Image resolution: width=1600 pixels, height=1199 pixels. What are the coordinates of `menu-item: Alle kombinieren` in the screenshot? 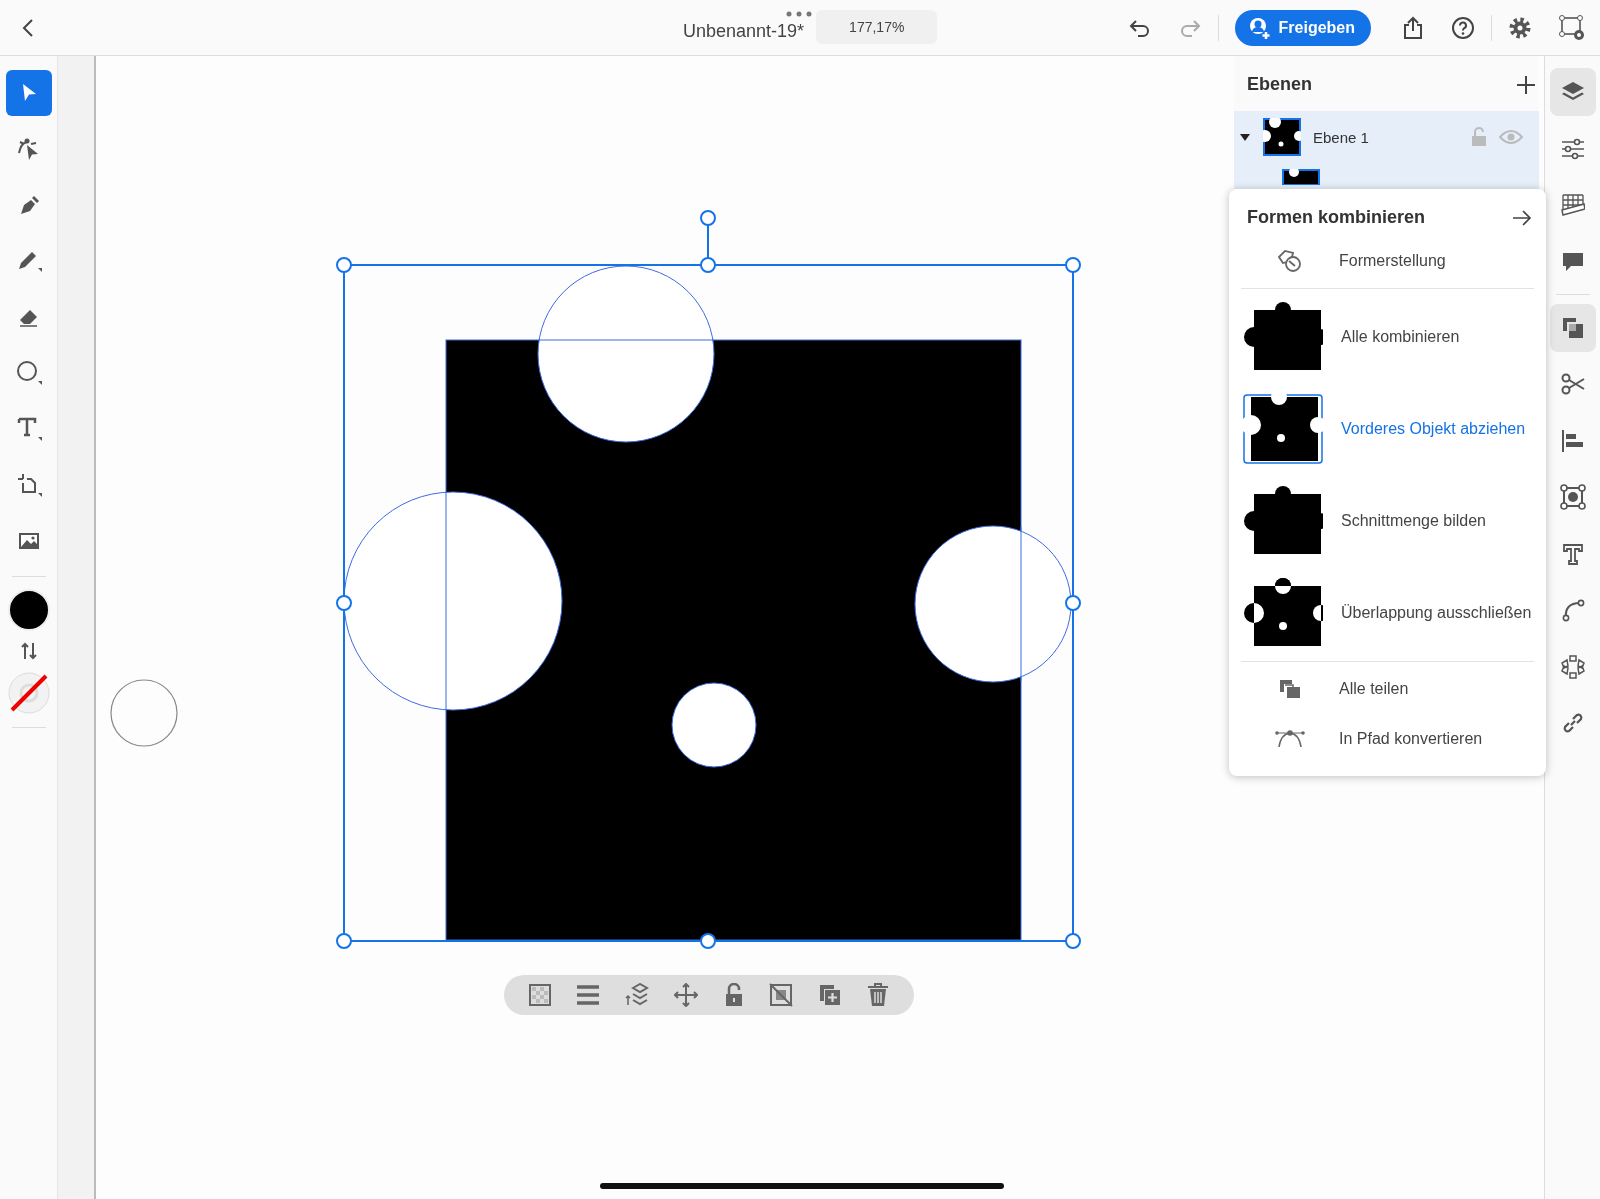 It's located at (1387, 337).